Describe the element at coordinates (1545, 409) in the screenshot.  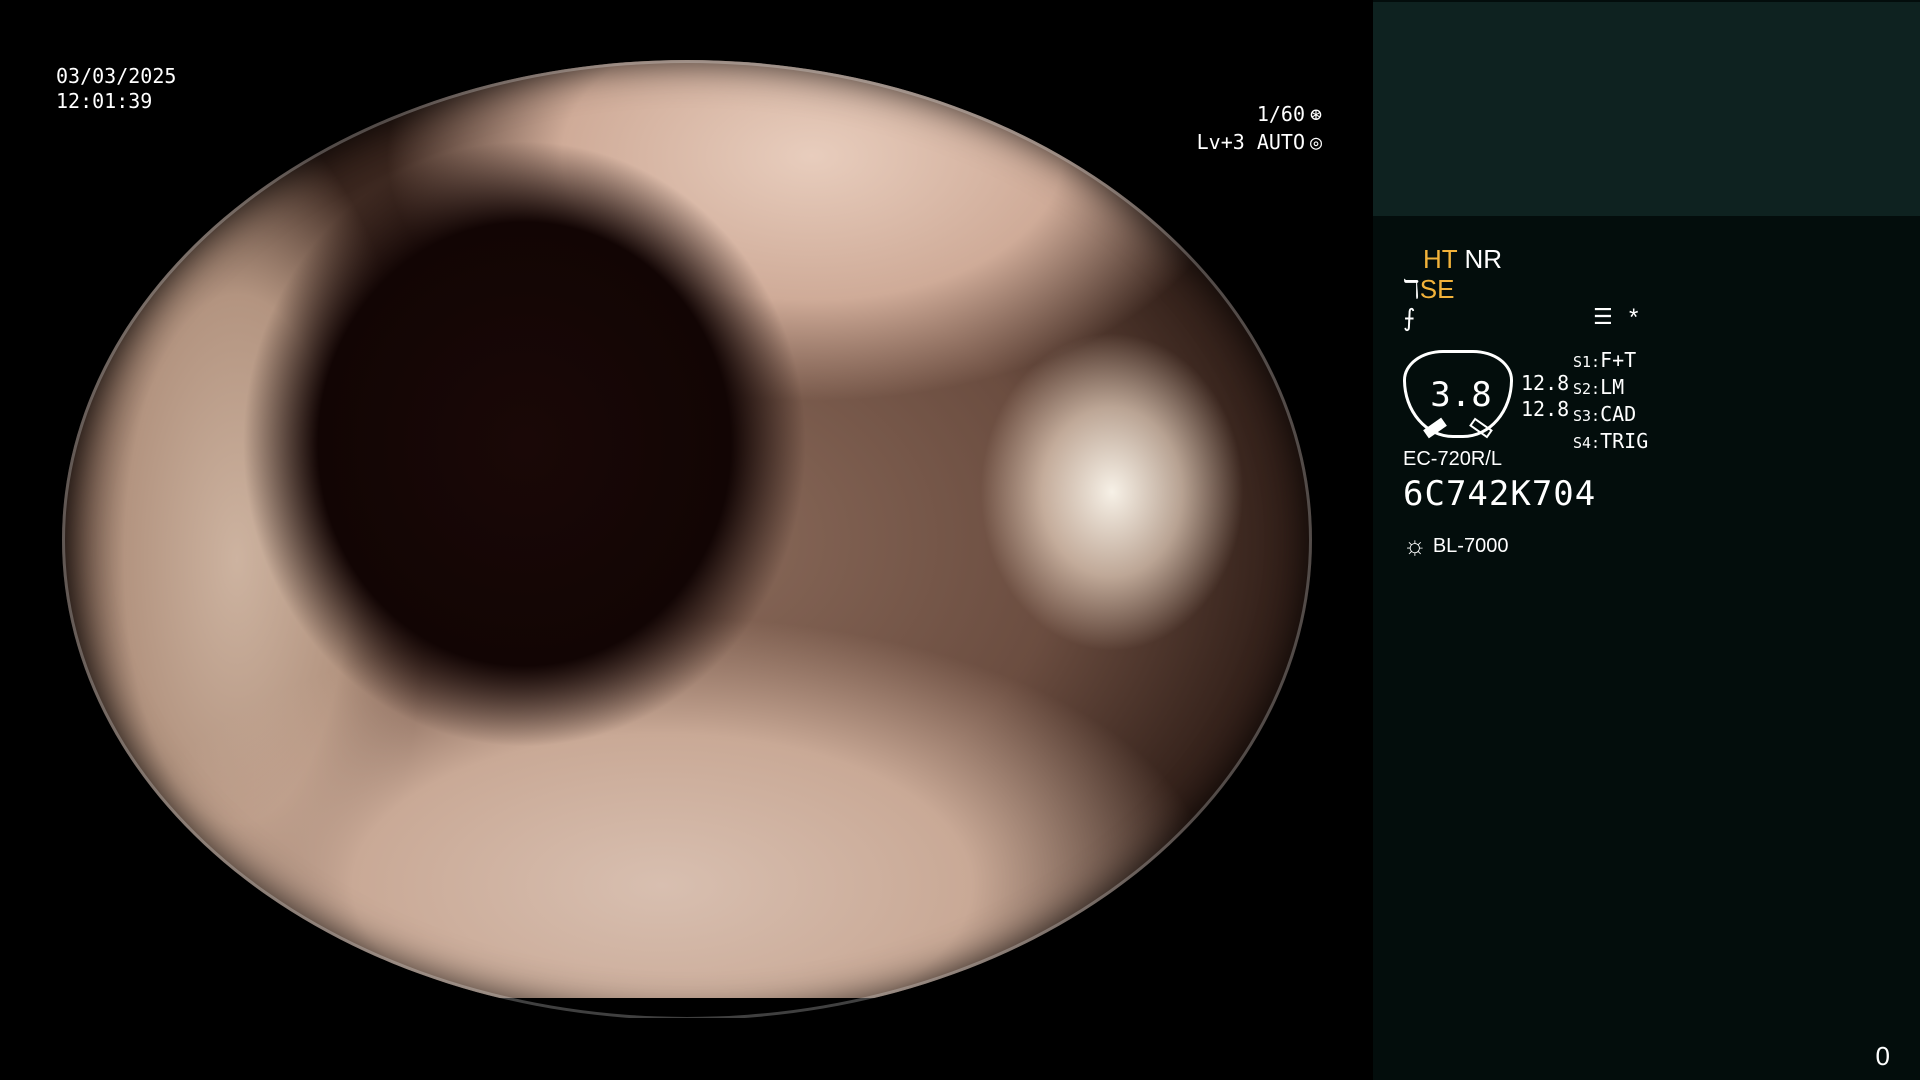
I see `gauge-b-value: 12.8` at that location.